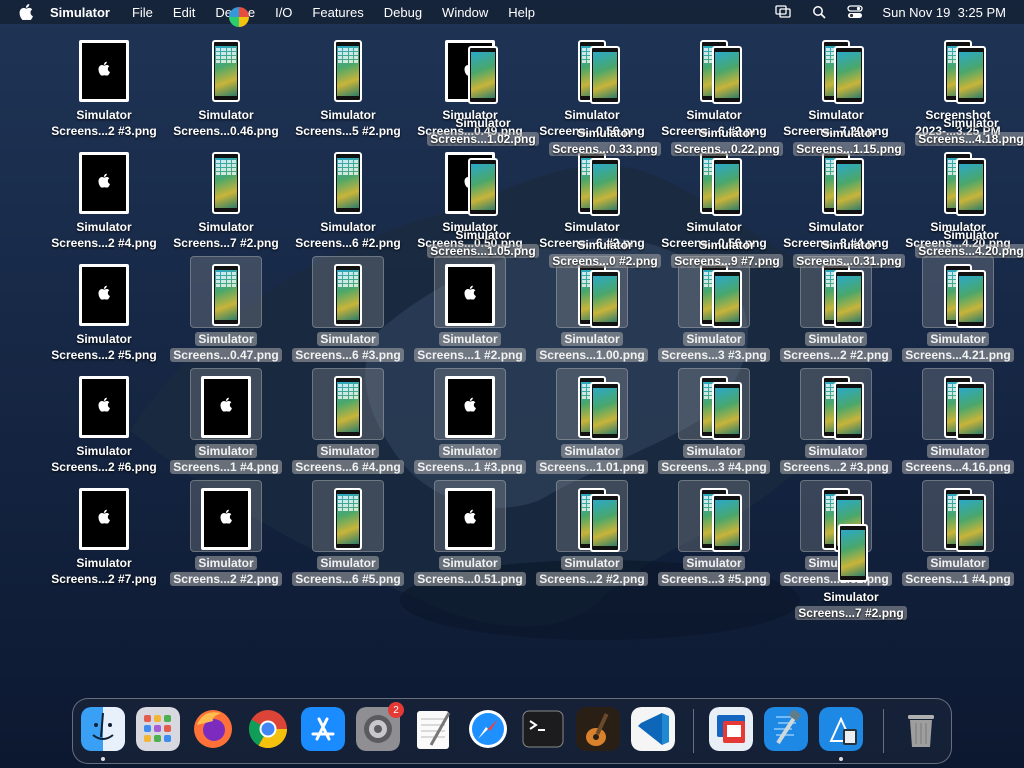 This screenshot has height=768, width=1024. I want to click on menu-extras: Sun Nov 19 3:25 PM, so click(890, 12).